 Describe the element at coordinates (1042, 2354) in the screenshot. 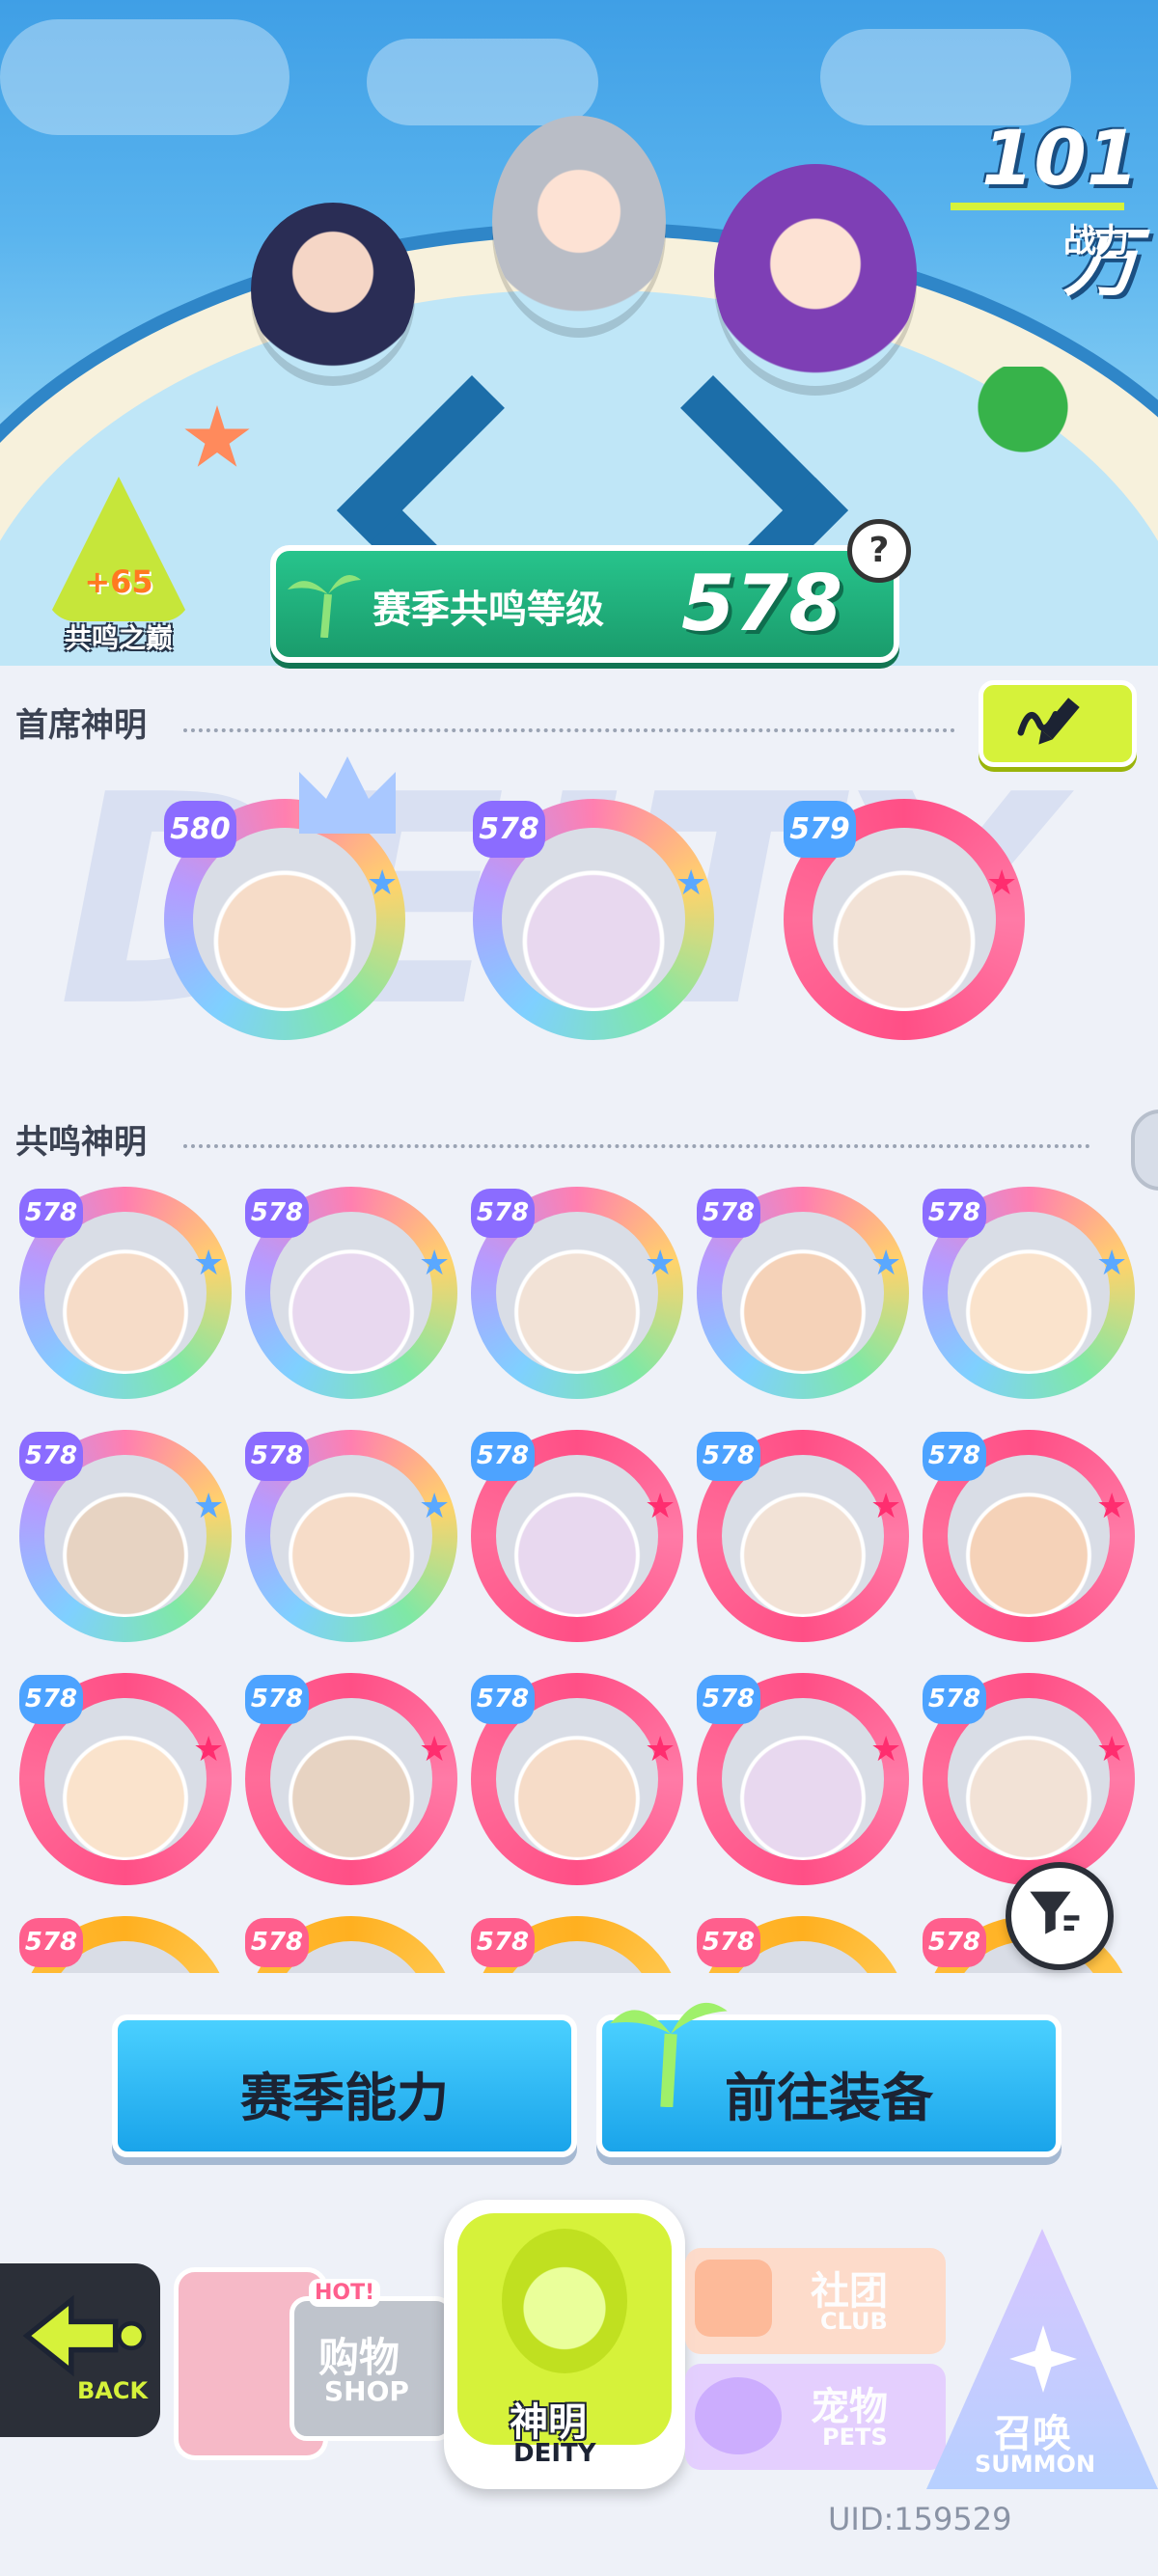

I see `summon-button: 召唤 SUMMON` at that location.